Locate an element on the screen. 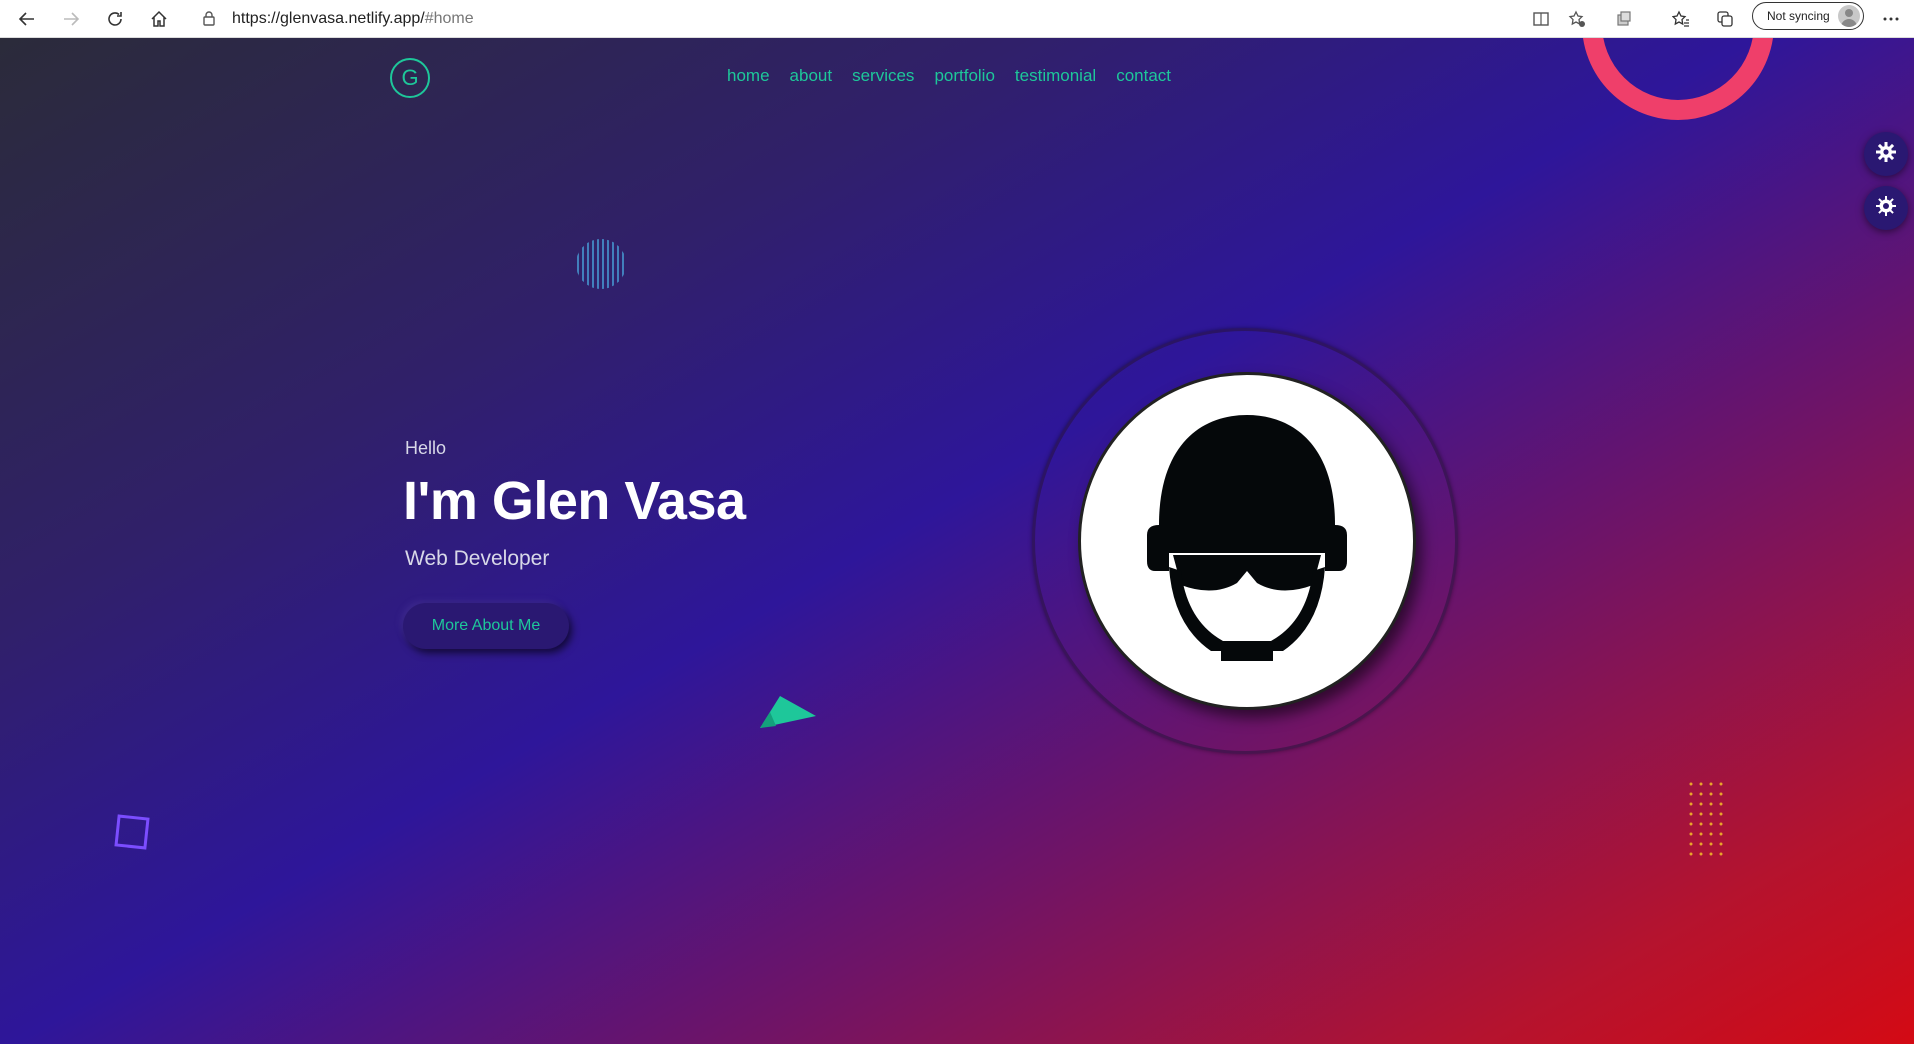 Image resolution: width=1914 pixels, height=1044 pixels. nav-home: home is located at coordinates (748, 76).